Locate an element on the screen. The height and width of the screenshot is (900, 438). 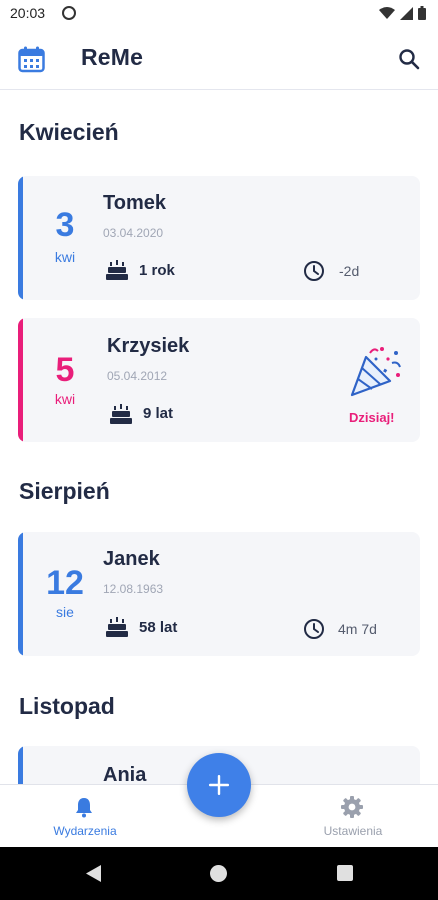
event-card: 12 sie Janek 12.08.1963 58 lat 4m 7d is located at coordinates (219, 594).